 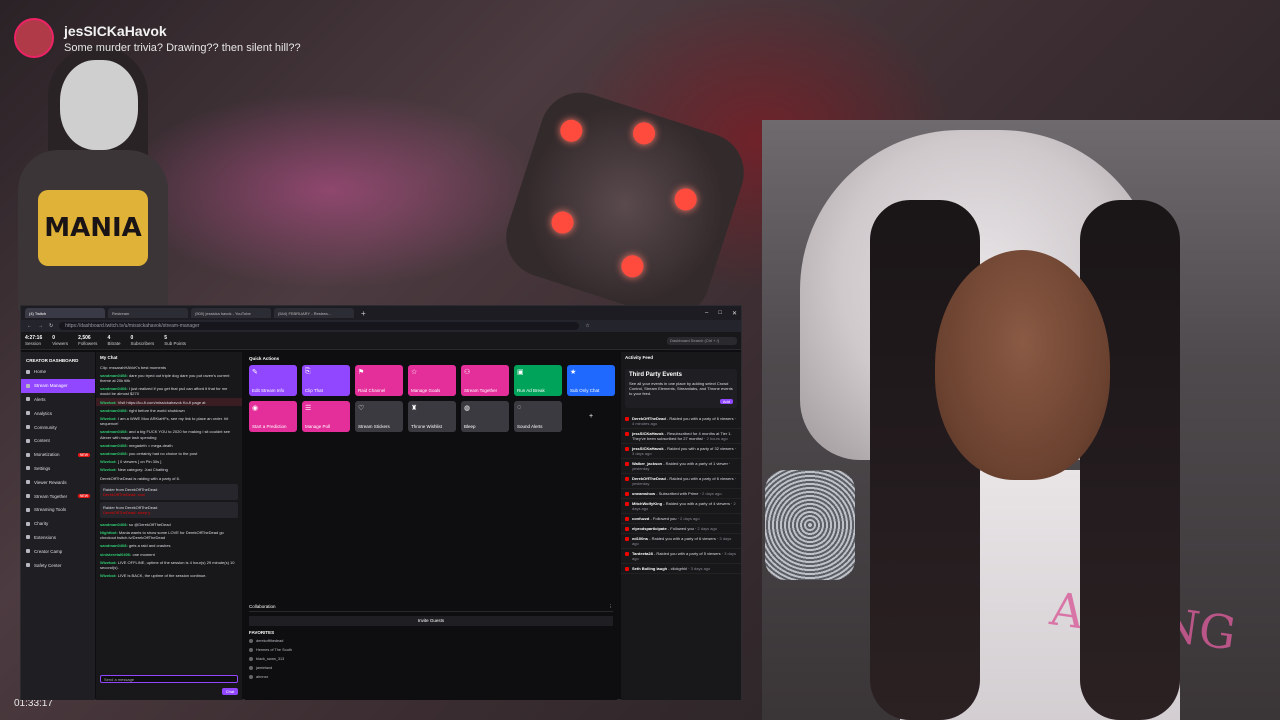 I want to click on minimize-button: –, so click(x=706, y=313).